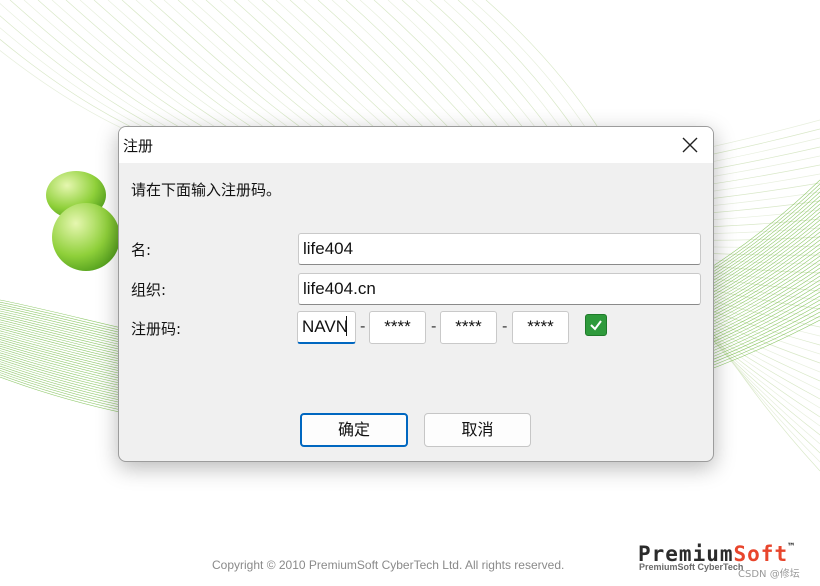 The image size is (820, 586). I want to click on code-valid-indicator, so click(596, 325).